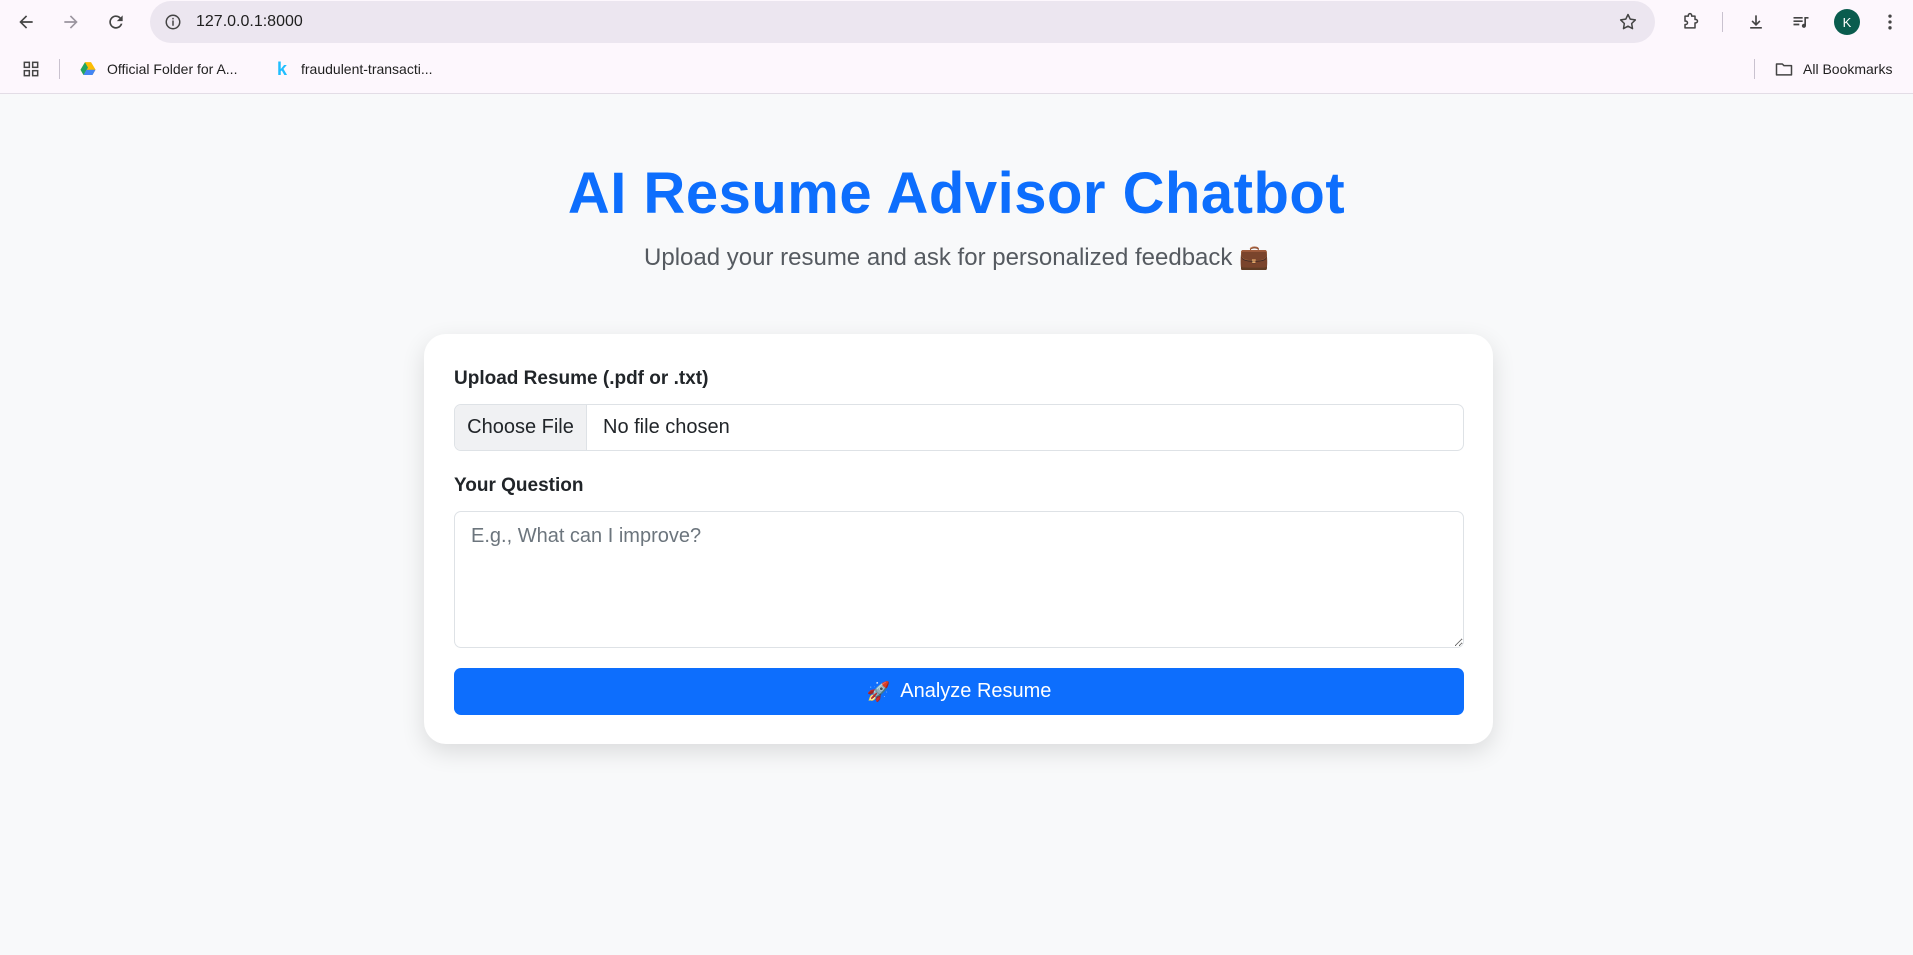 The height and width of the screenshot is (955, 1913). I want to click on media-controls-button, so click(1801, 22).